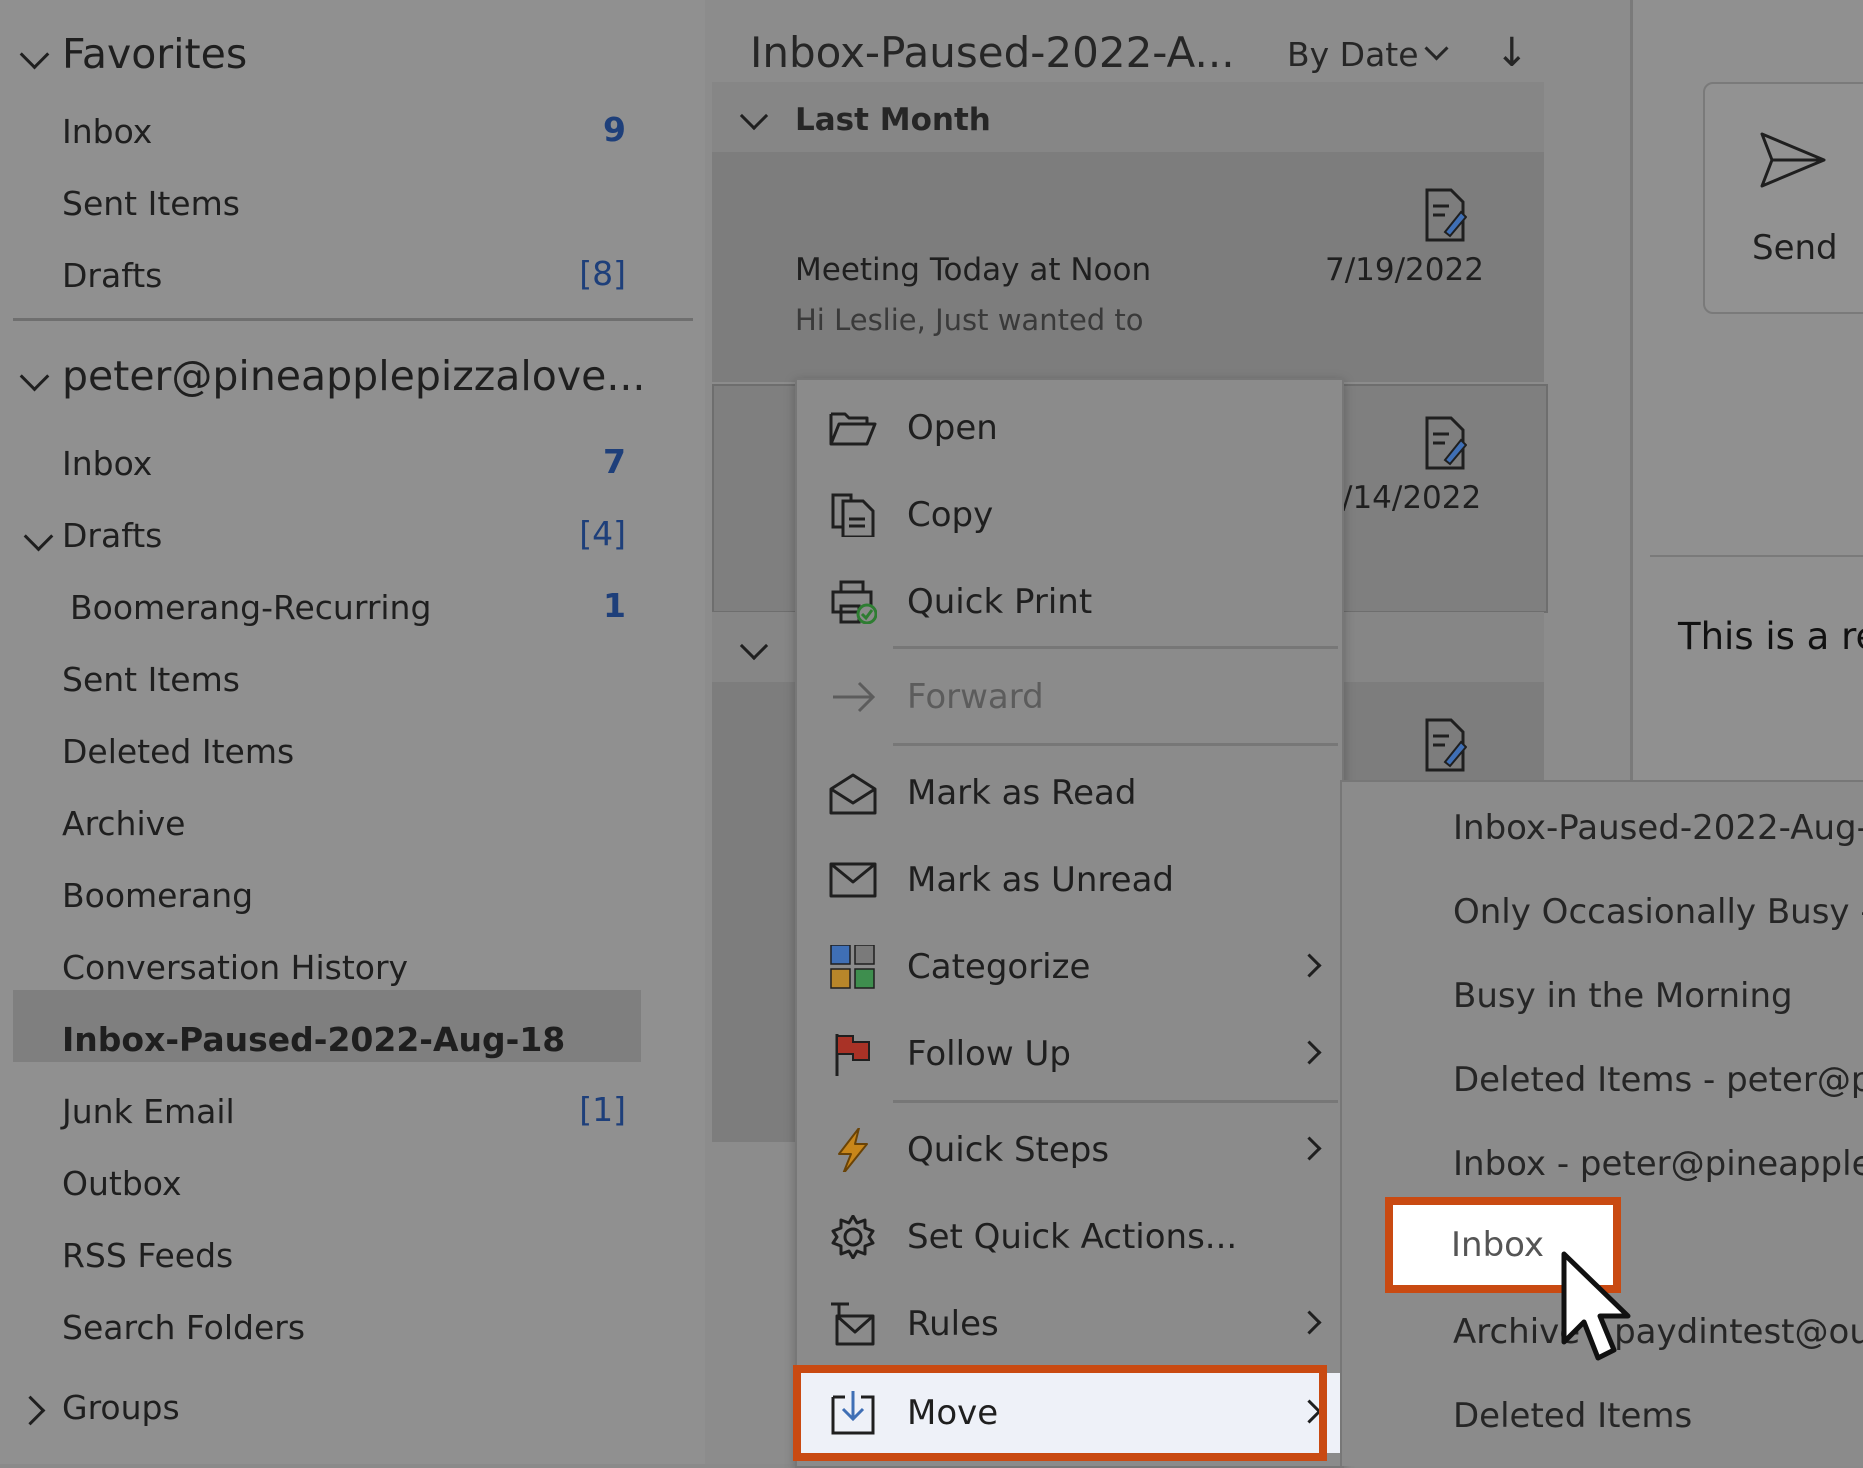  Describe the element at coordinates (148, 1111) in the screenshot. I see `folder-label: Junk Email` at that location.